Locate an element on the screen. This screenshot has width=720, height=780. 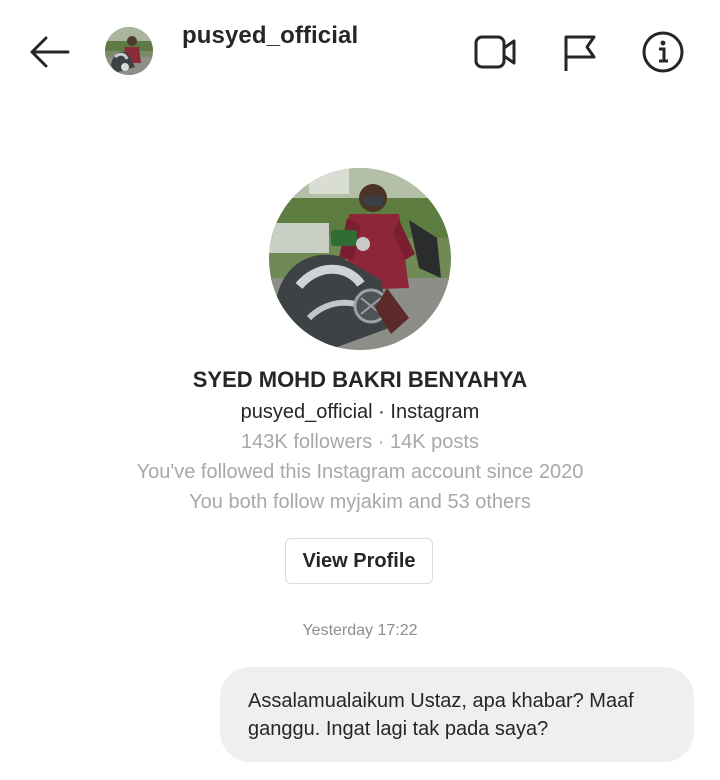
back-button is located at coordinates (49, 52).